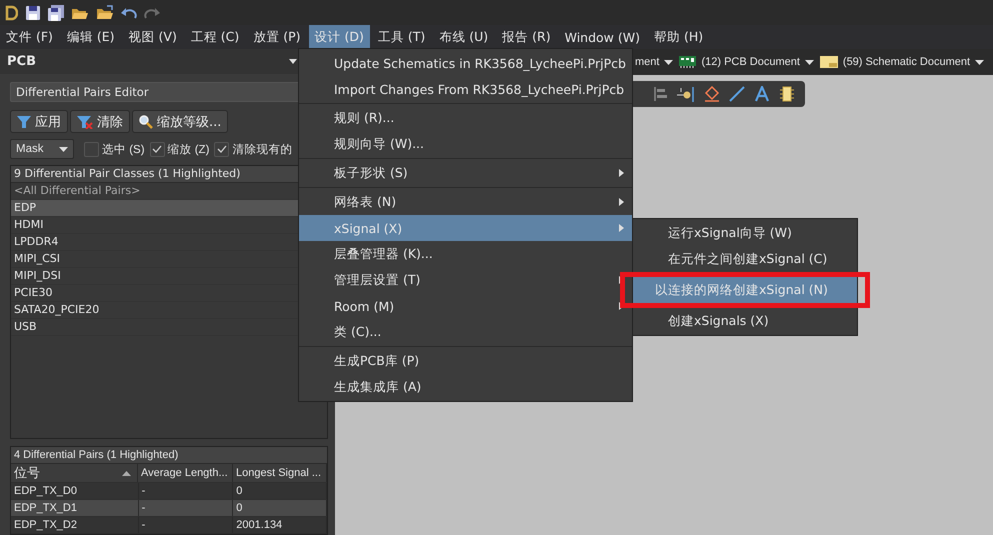 Image resolution: width=993 pixels, height=535 pixels. I want to click on menu-title: 工程 (C), so click(215, 37).